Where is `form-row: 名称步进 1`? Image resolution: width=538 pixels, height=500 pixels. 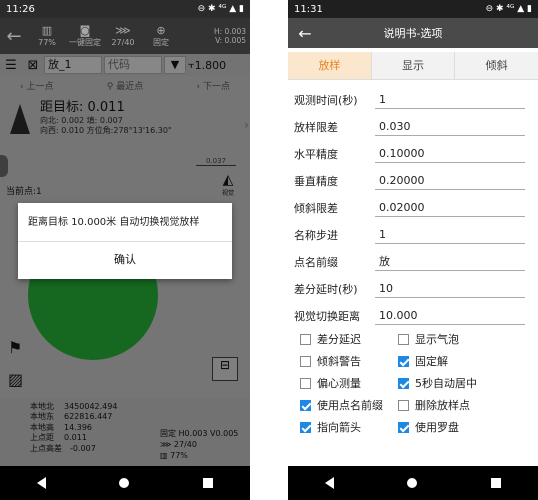
form-row: 名称步进 1 is located at coordinates (413, 234).